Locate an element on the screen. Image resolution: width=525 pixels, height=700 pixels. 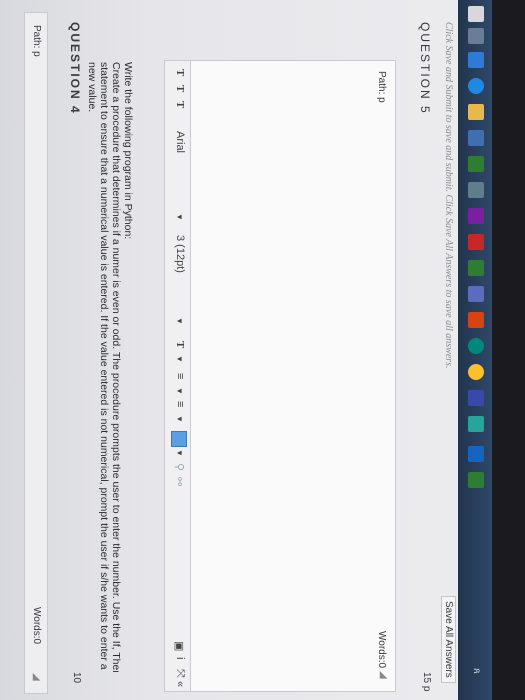
office-icon is located at coordinates (476, 242).